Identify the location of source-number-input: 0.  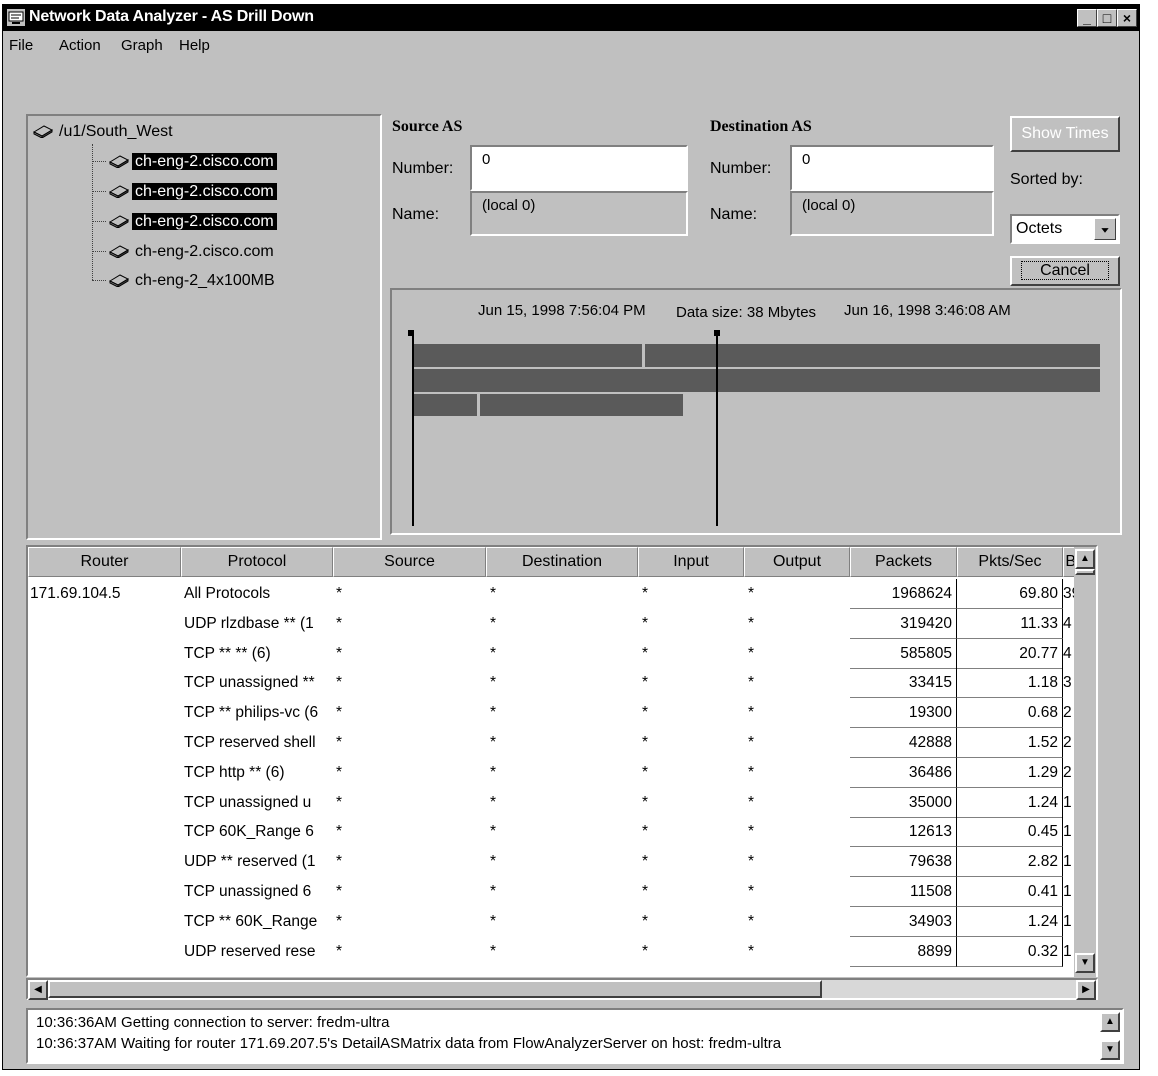
(579, 168).